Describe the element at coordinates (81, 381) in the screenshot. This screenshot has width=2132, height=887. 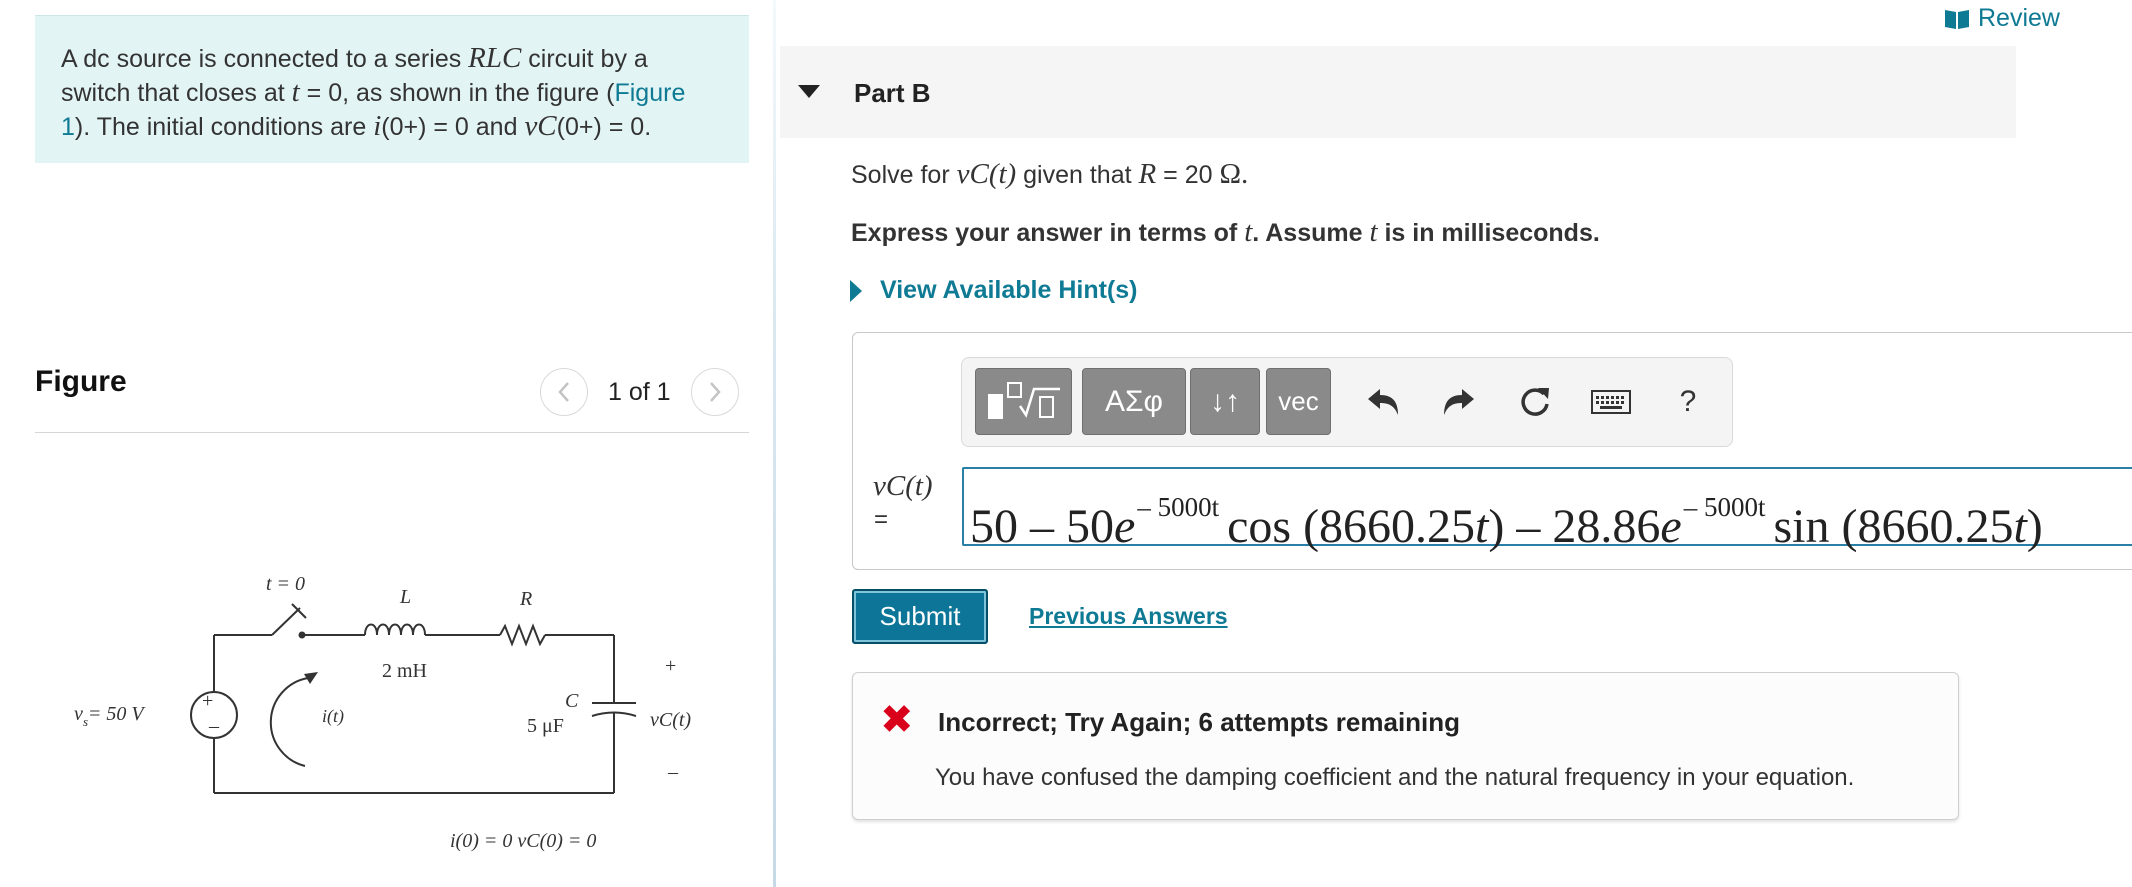
I see `figure-title: Figure` at that location.